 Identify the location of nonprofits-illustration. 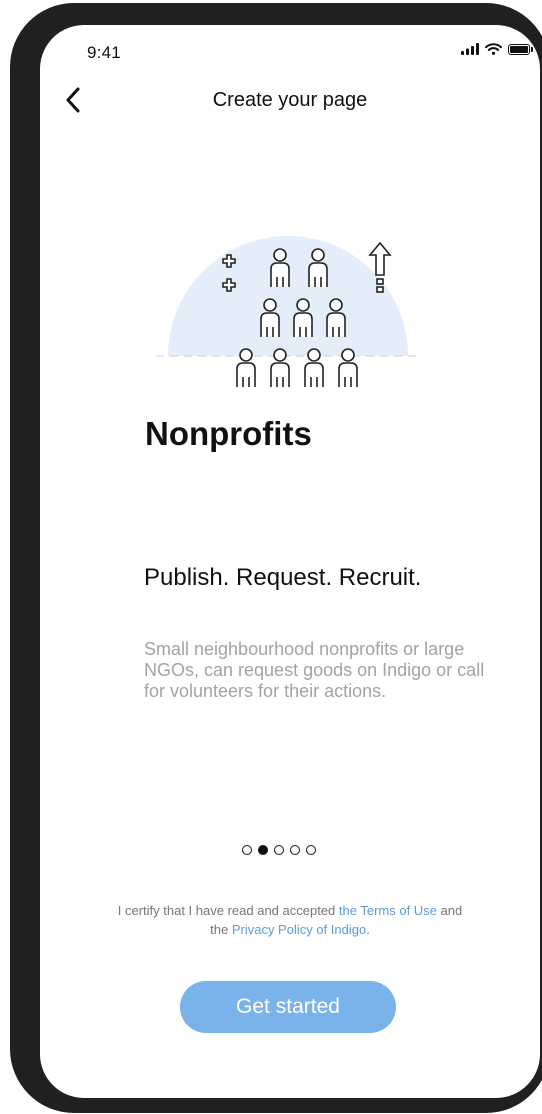
(290, 297).